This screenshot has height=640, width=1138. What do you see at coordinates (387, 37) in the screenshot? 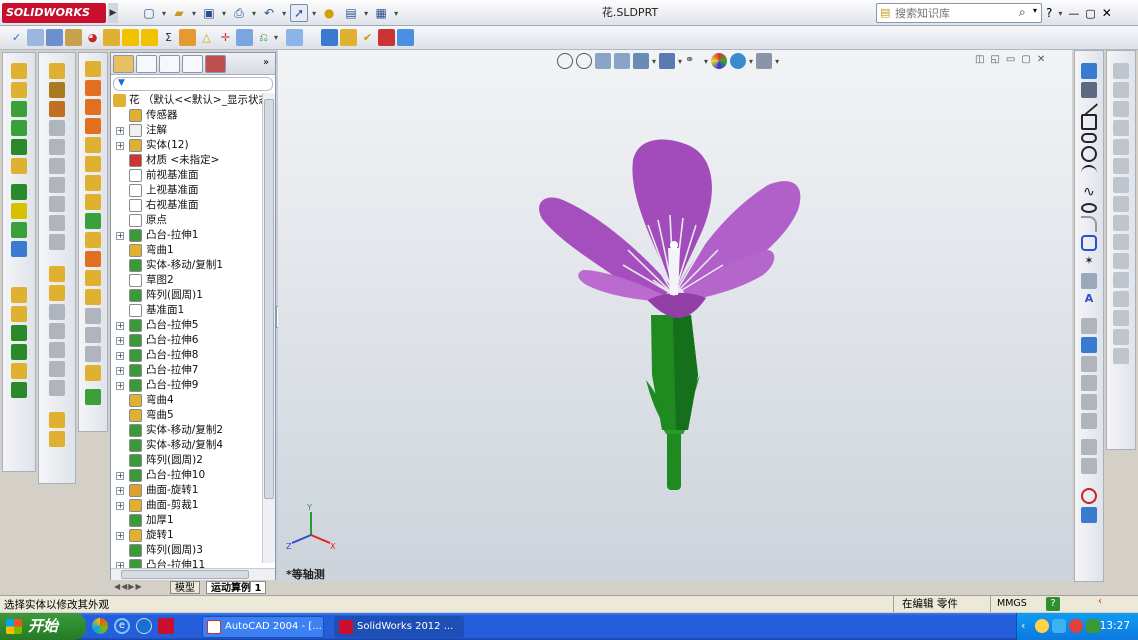
I see `appearance-icon` at bounding box center [387, 37].